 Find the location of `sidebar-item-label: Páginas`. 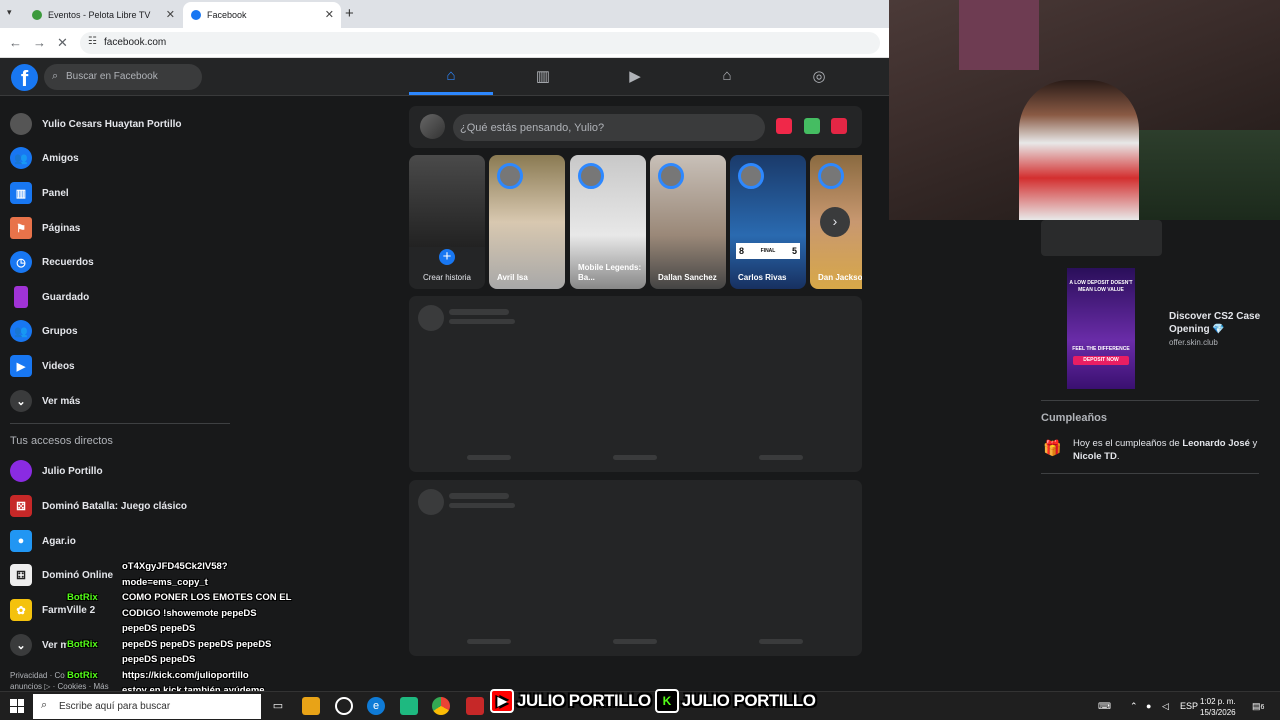

sidebar-item-label: Páginas is located at coordinates (61, 228).